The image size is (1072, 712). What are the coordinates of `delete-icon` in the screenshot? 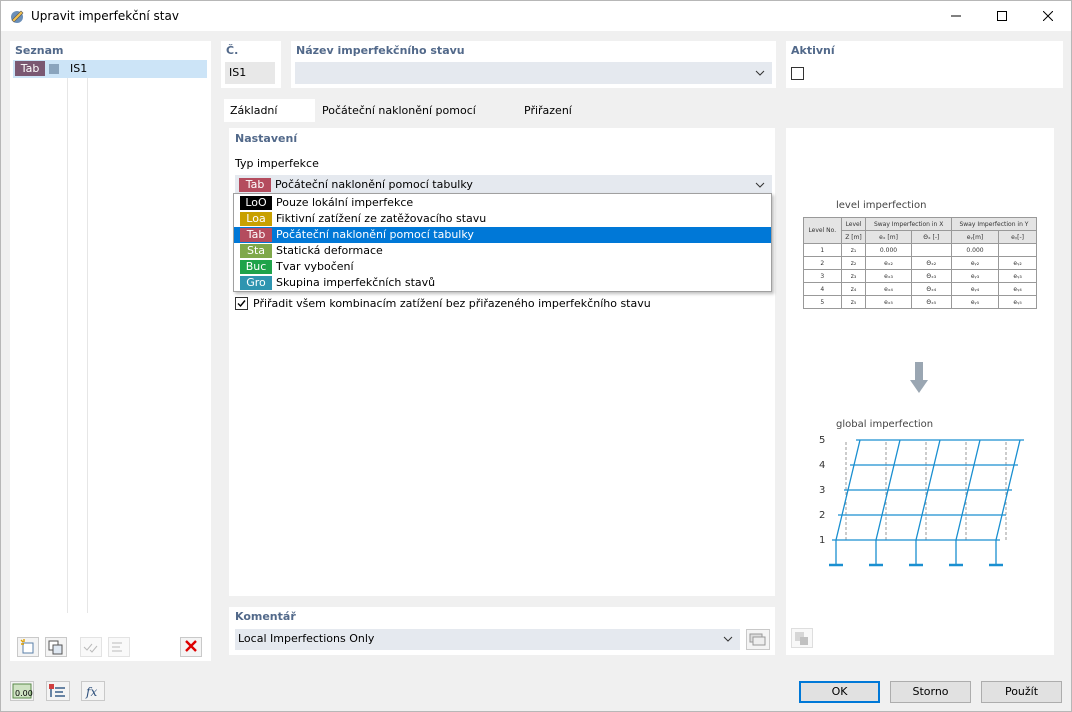 It's located at (191, 646).